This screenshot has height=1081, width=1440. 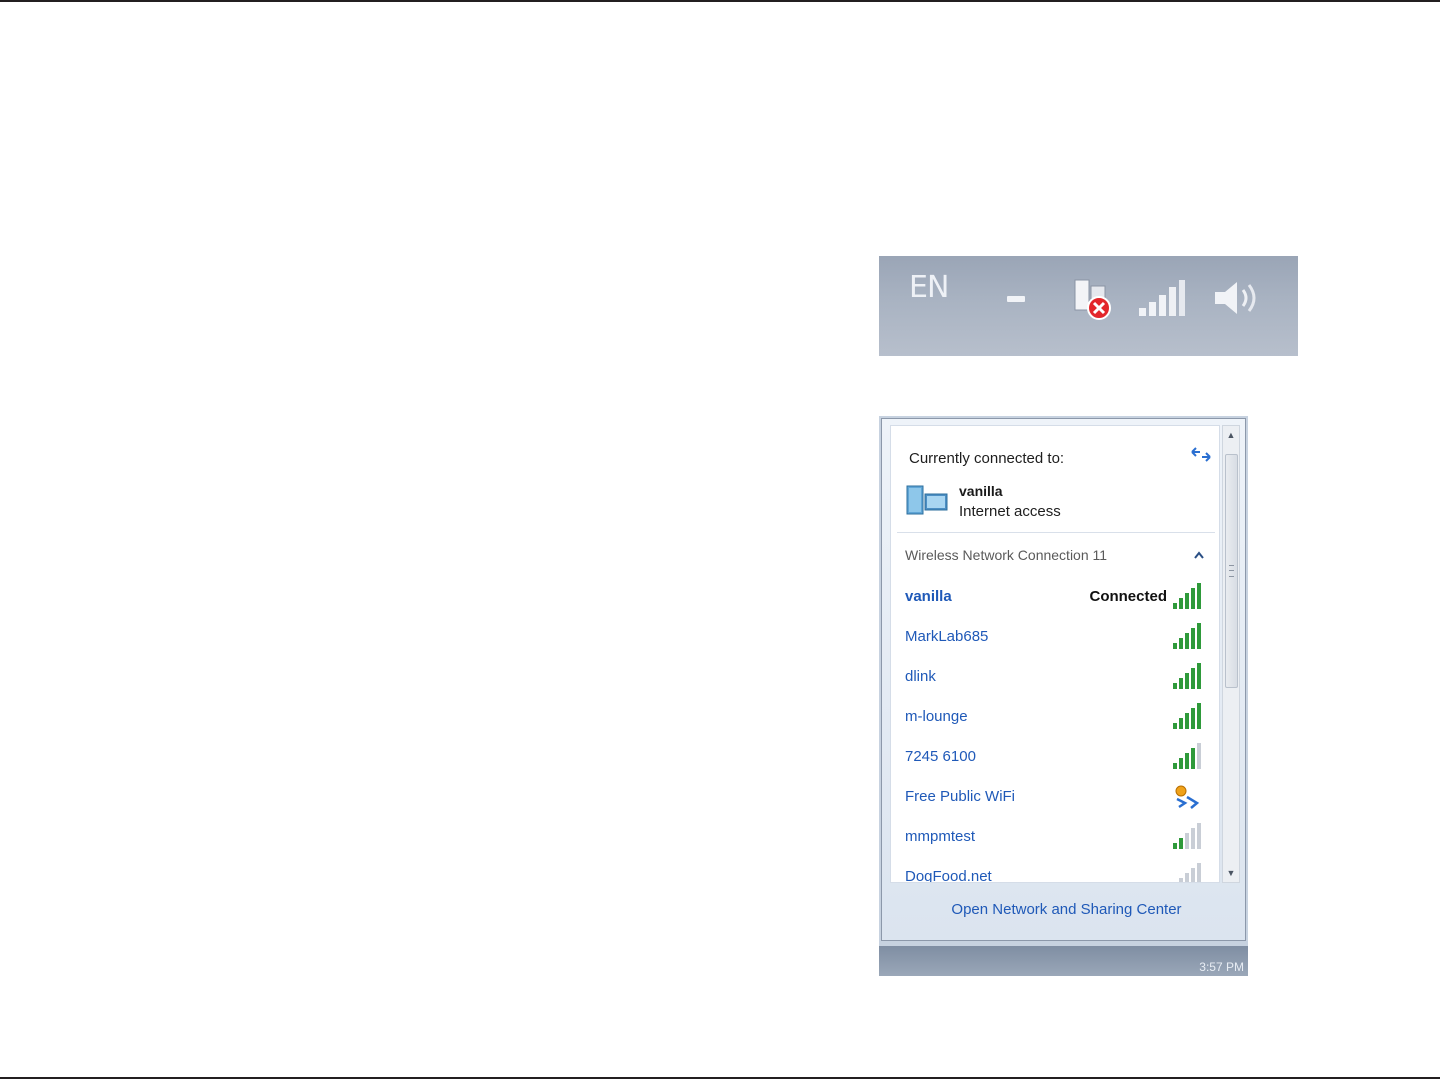 I want to click on network-list-scrollbar: ▲ ▼, so click(x=1231, y=654).